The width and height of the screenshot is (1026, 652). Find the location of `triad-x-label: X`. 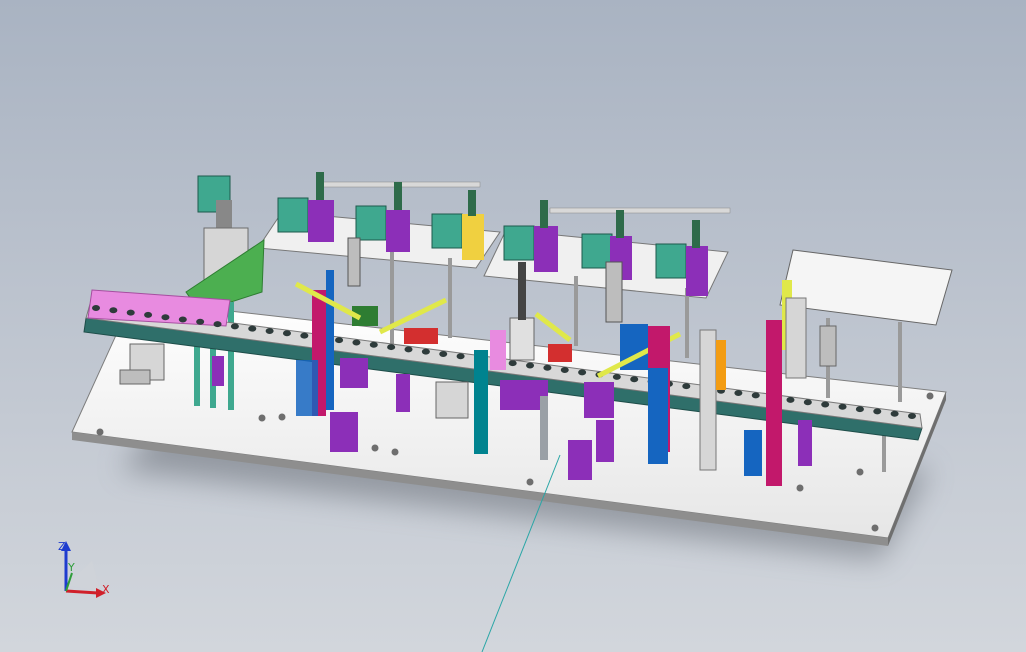

triad-x-label: X is located at coordinates (106, 589).